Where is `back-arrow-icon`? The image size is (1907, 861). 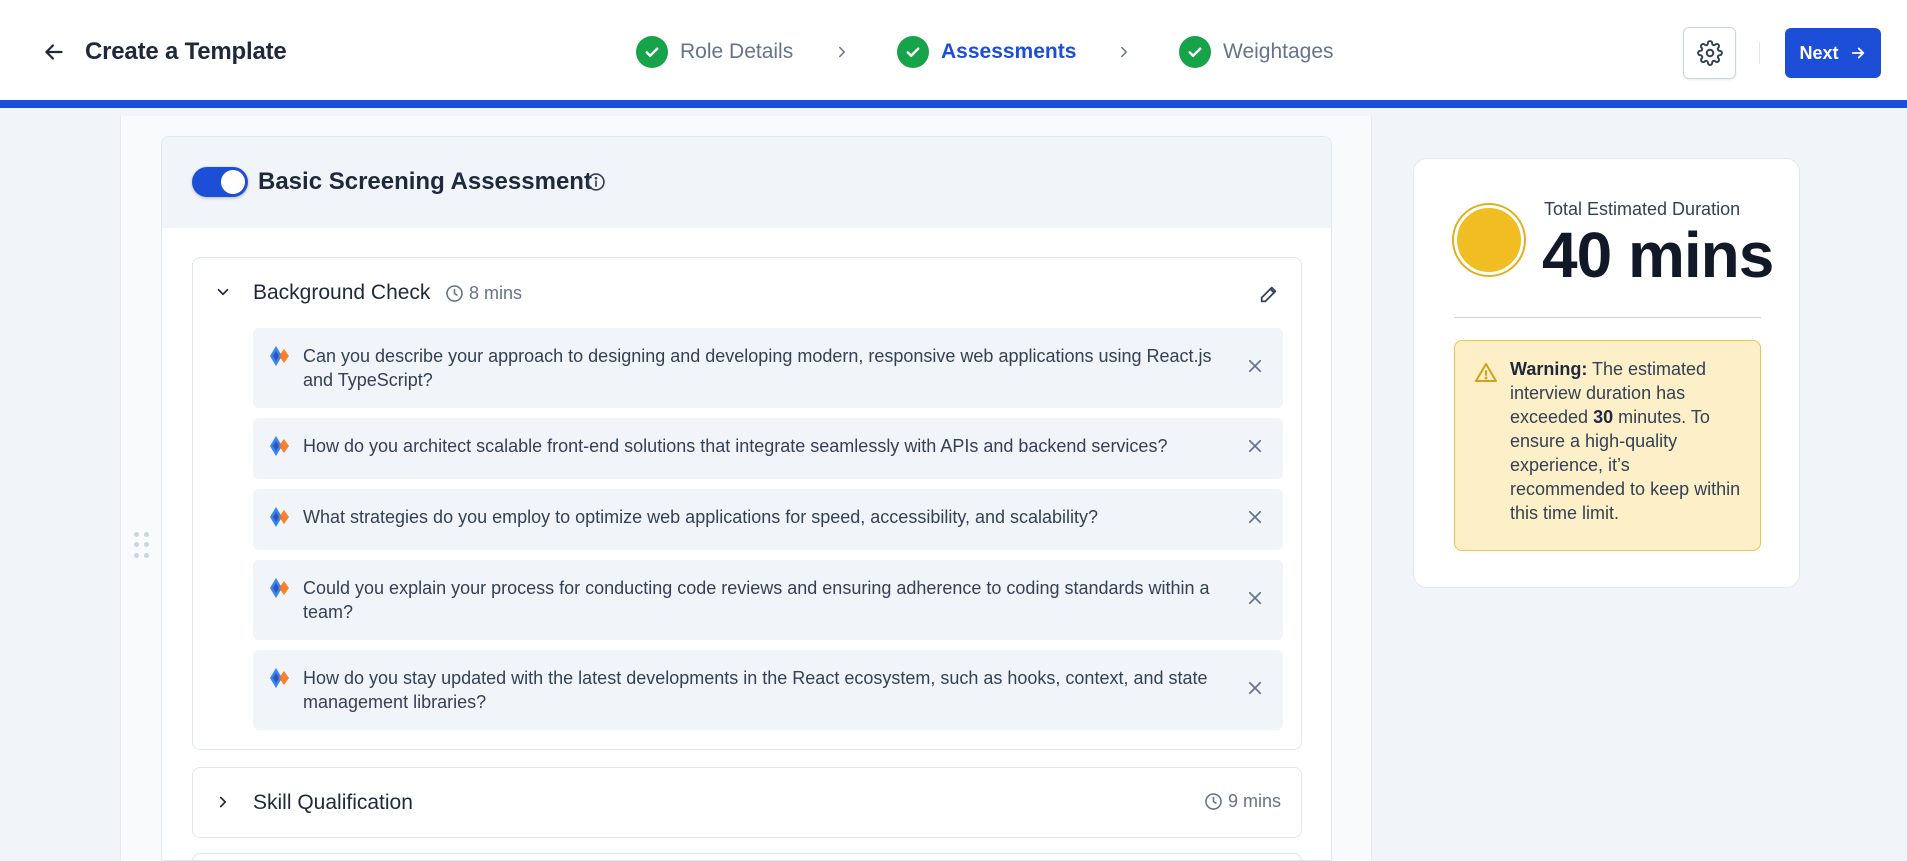
back-arrow-icon is located at coordinates (54, 52).